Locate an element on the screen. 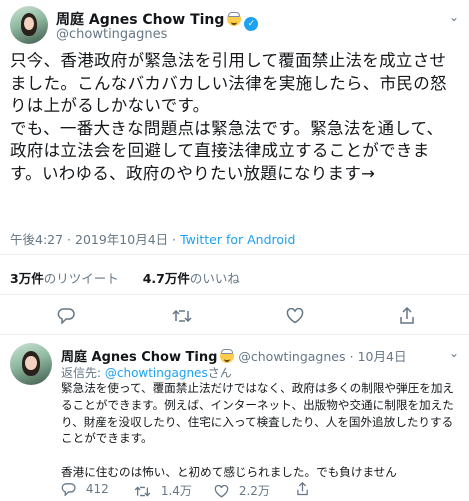 The height and width of the screenshot is (501, 469). reply-author-avatar is located at coordinates (31, 364).